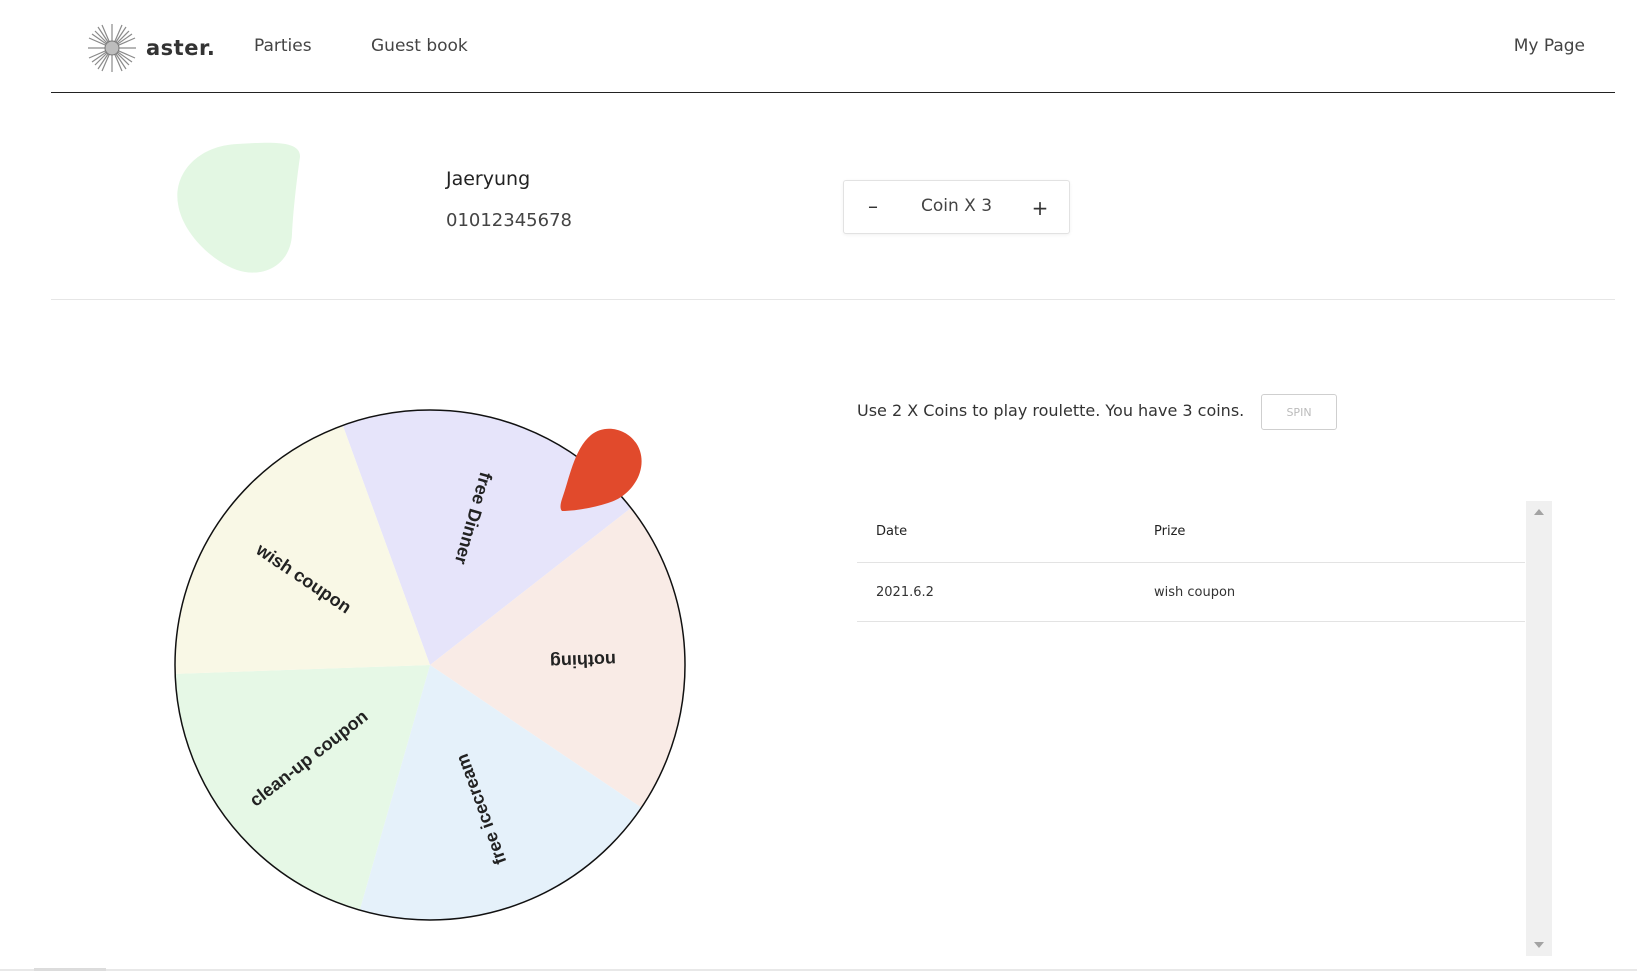  I want to click on cell-prize: wish coupon, so click(1195, 592).